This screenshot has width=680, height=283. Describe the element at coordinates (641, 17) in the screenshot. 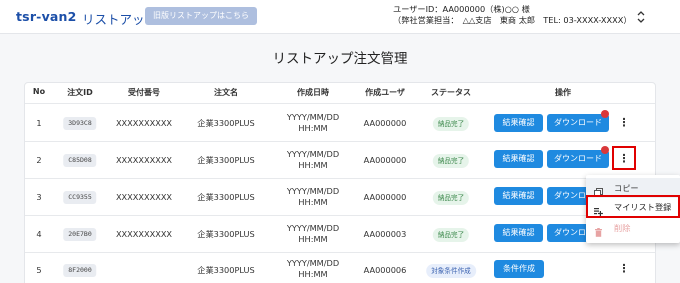

I see `account-menu-chevron-icon` at that location.